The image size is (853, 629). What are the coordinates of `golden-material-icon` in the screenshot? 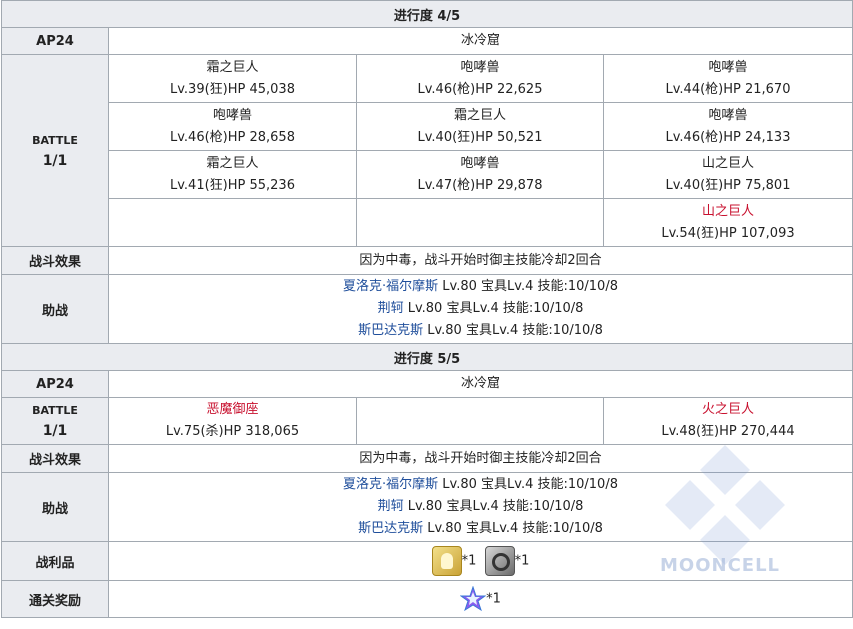 It's located at (446, 561).